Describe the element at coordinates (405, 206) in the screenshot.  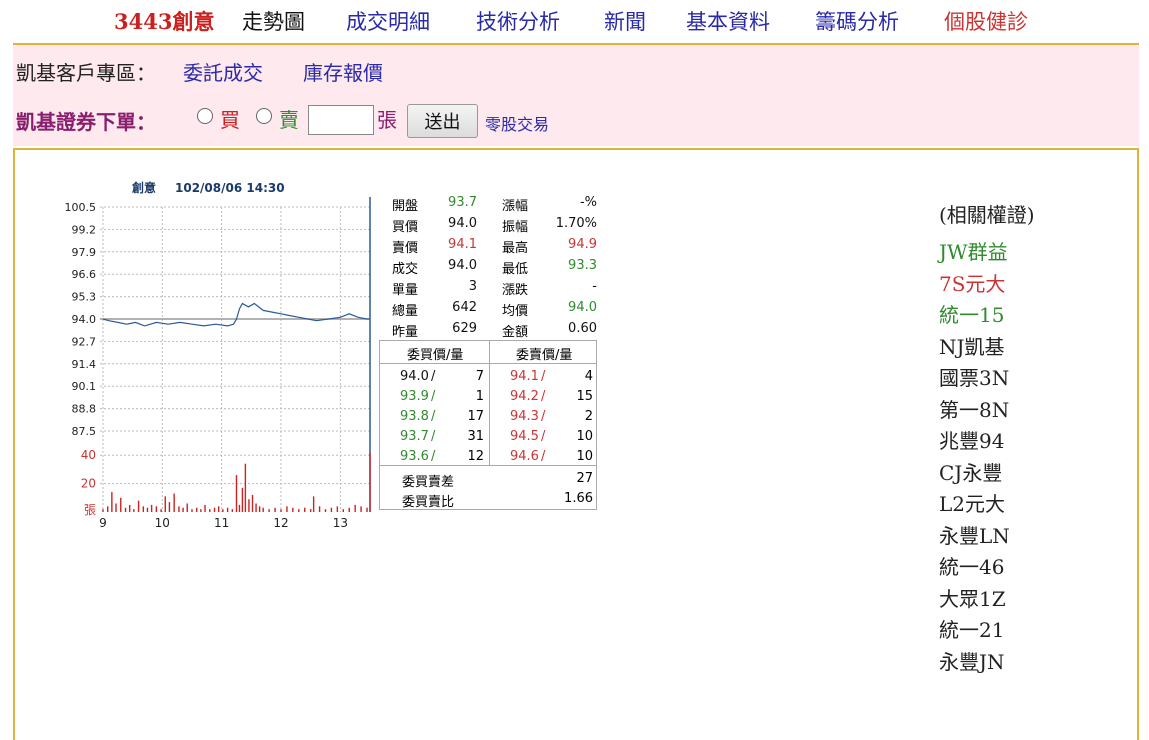
I see `quote-label: 開盤` at that location.